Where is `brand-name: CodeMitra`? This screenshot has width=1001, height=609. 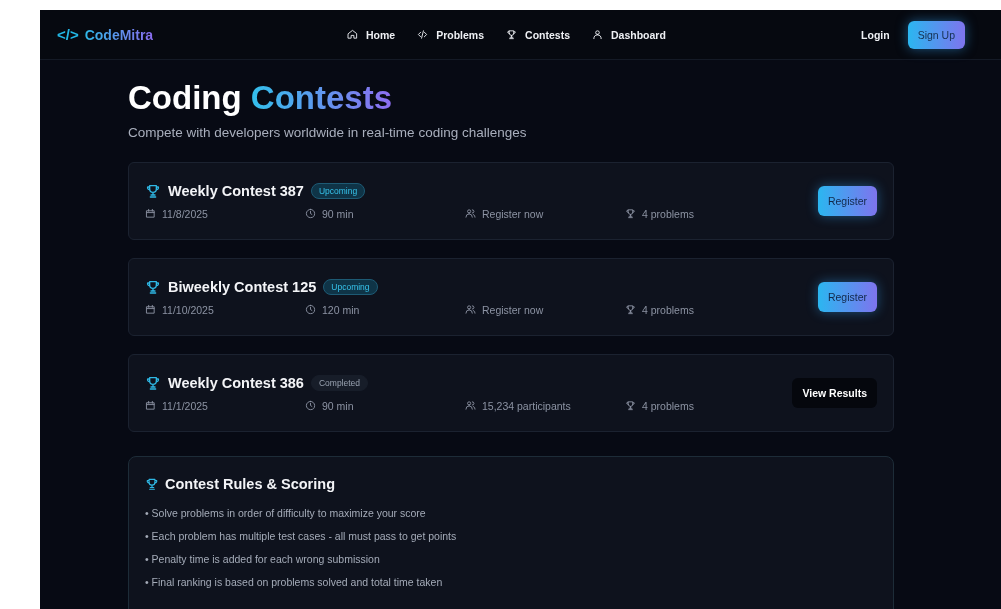 brand-name: CodeMitra is located at coordinates (119, 34).